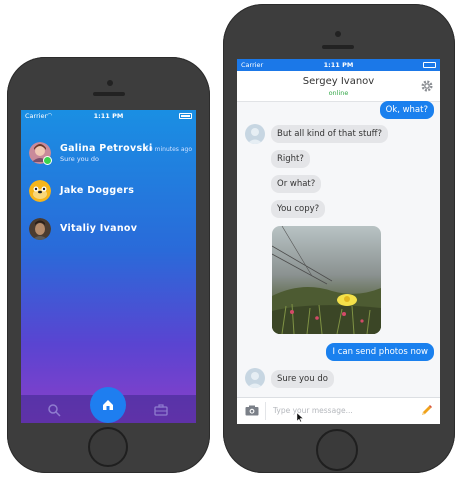 Image resolution: width=460 pixels, height=480 pixels. Describe the element at coordinates (54, 410) in the screenshot. I see `search-icon` at that location.